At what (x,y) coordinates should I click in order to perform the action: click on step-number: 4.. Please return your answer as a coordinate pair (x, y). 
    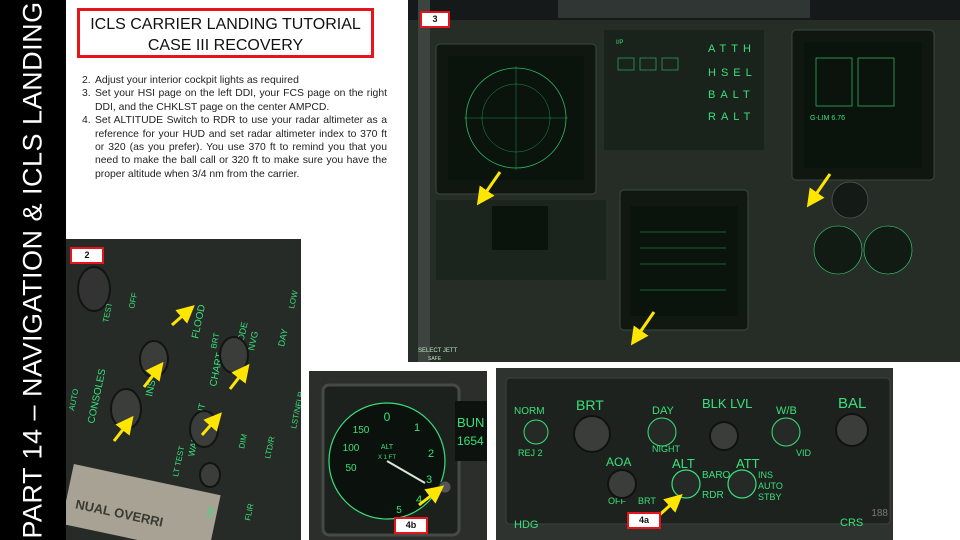
    Looking at the image, I should click on (86, 121).